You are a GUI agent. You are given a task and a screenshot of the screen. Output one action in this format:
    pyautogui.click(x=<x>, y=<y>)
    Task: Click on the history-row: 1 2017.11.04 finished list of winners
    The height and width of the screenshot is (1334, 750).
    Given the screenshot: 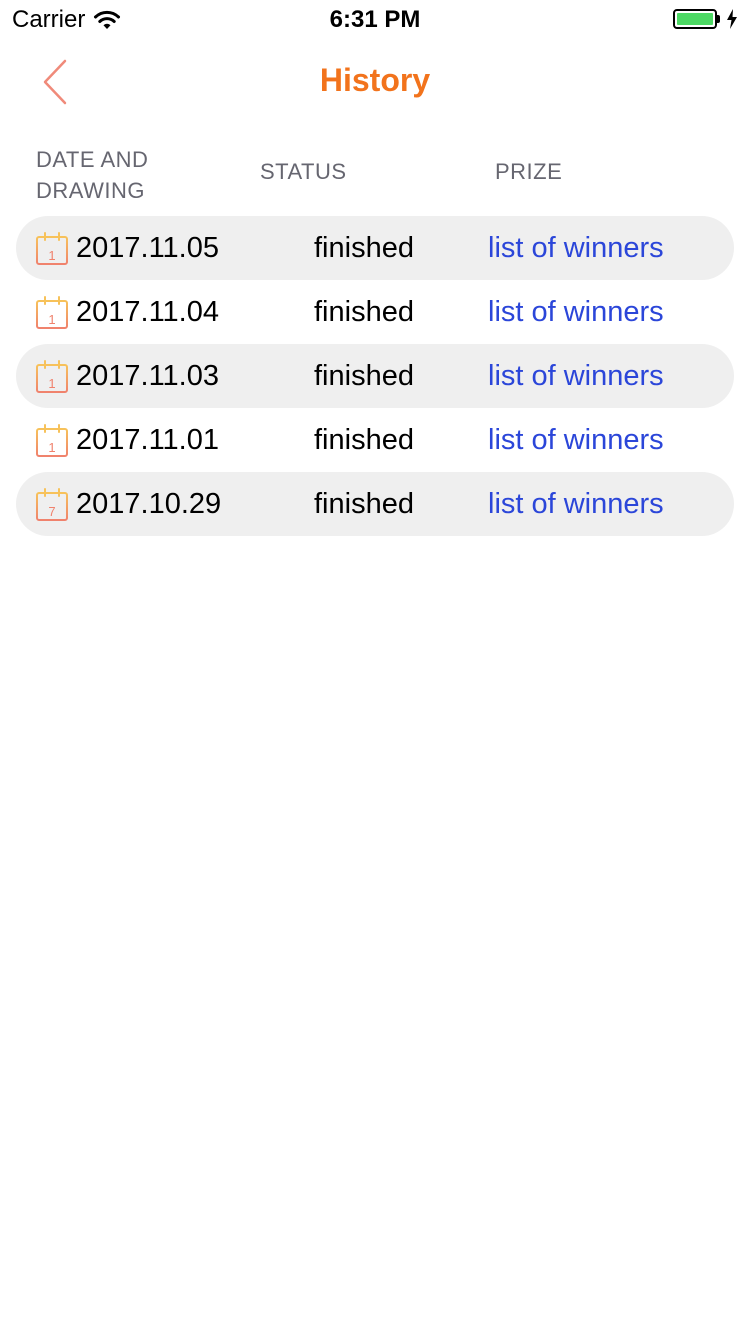 What is the action you would take?
    pyautogui.click(x=375, y=312)
    